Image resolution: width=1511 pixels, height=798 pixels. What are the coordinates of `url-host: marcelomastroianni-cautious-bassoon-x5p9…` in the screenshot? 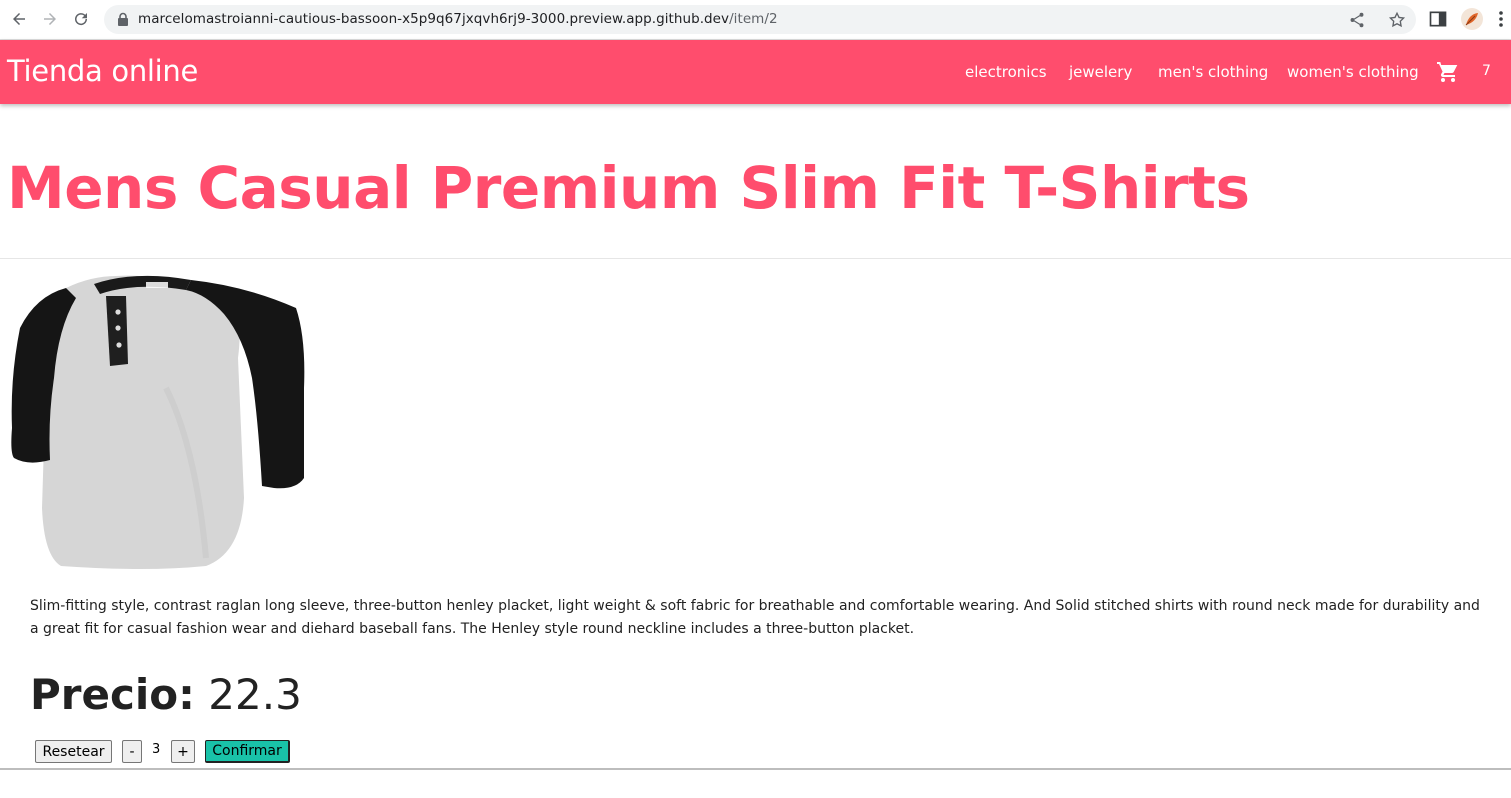 It's located at (434, 19).